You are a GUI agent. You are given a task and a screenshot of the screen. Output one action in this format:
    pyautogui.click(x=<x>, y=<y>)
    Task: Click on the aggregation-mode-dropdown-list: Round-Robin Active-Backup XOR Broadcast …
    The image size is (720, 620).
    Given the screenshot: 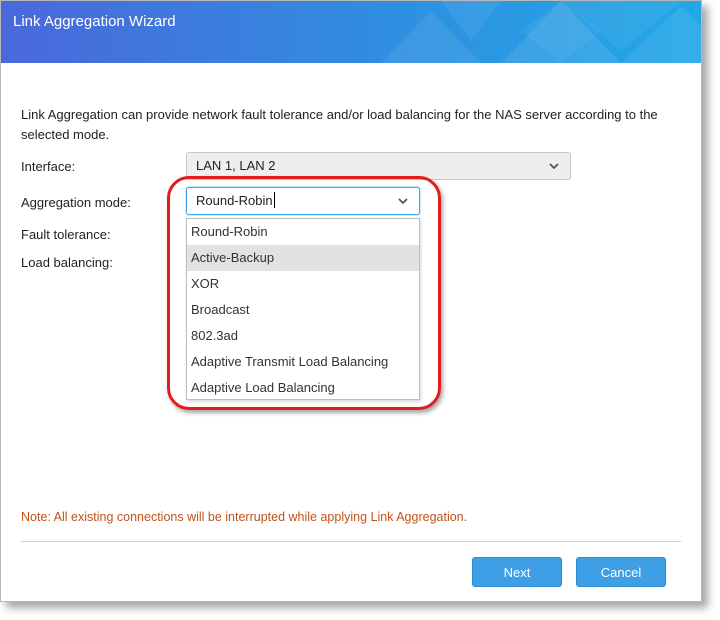 What is the action you would take?
    pyautogui.click(x=303, y=309)
    